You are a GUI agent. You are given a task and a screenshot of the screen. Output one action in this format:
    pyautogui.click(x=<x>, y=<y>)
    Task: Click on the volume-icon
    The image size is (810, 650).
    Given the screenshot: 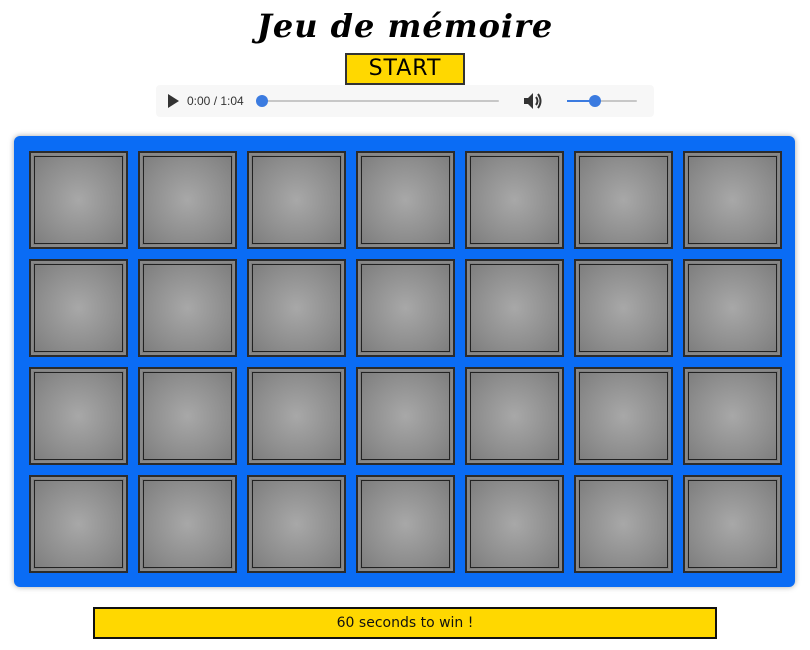 What is the action you would take?
    pyautogui.click(x=533, y=101)
    